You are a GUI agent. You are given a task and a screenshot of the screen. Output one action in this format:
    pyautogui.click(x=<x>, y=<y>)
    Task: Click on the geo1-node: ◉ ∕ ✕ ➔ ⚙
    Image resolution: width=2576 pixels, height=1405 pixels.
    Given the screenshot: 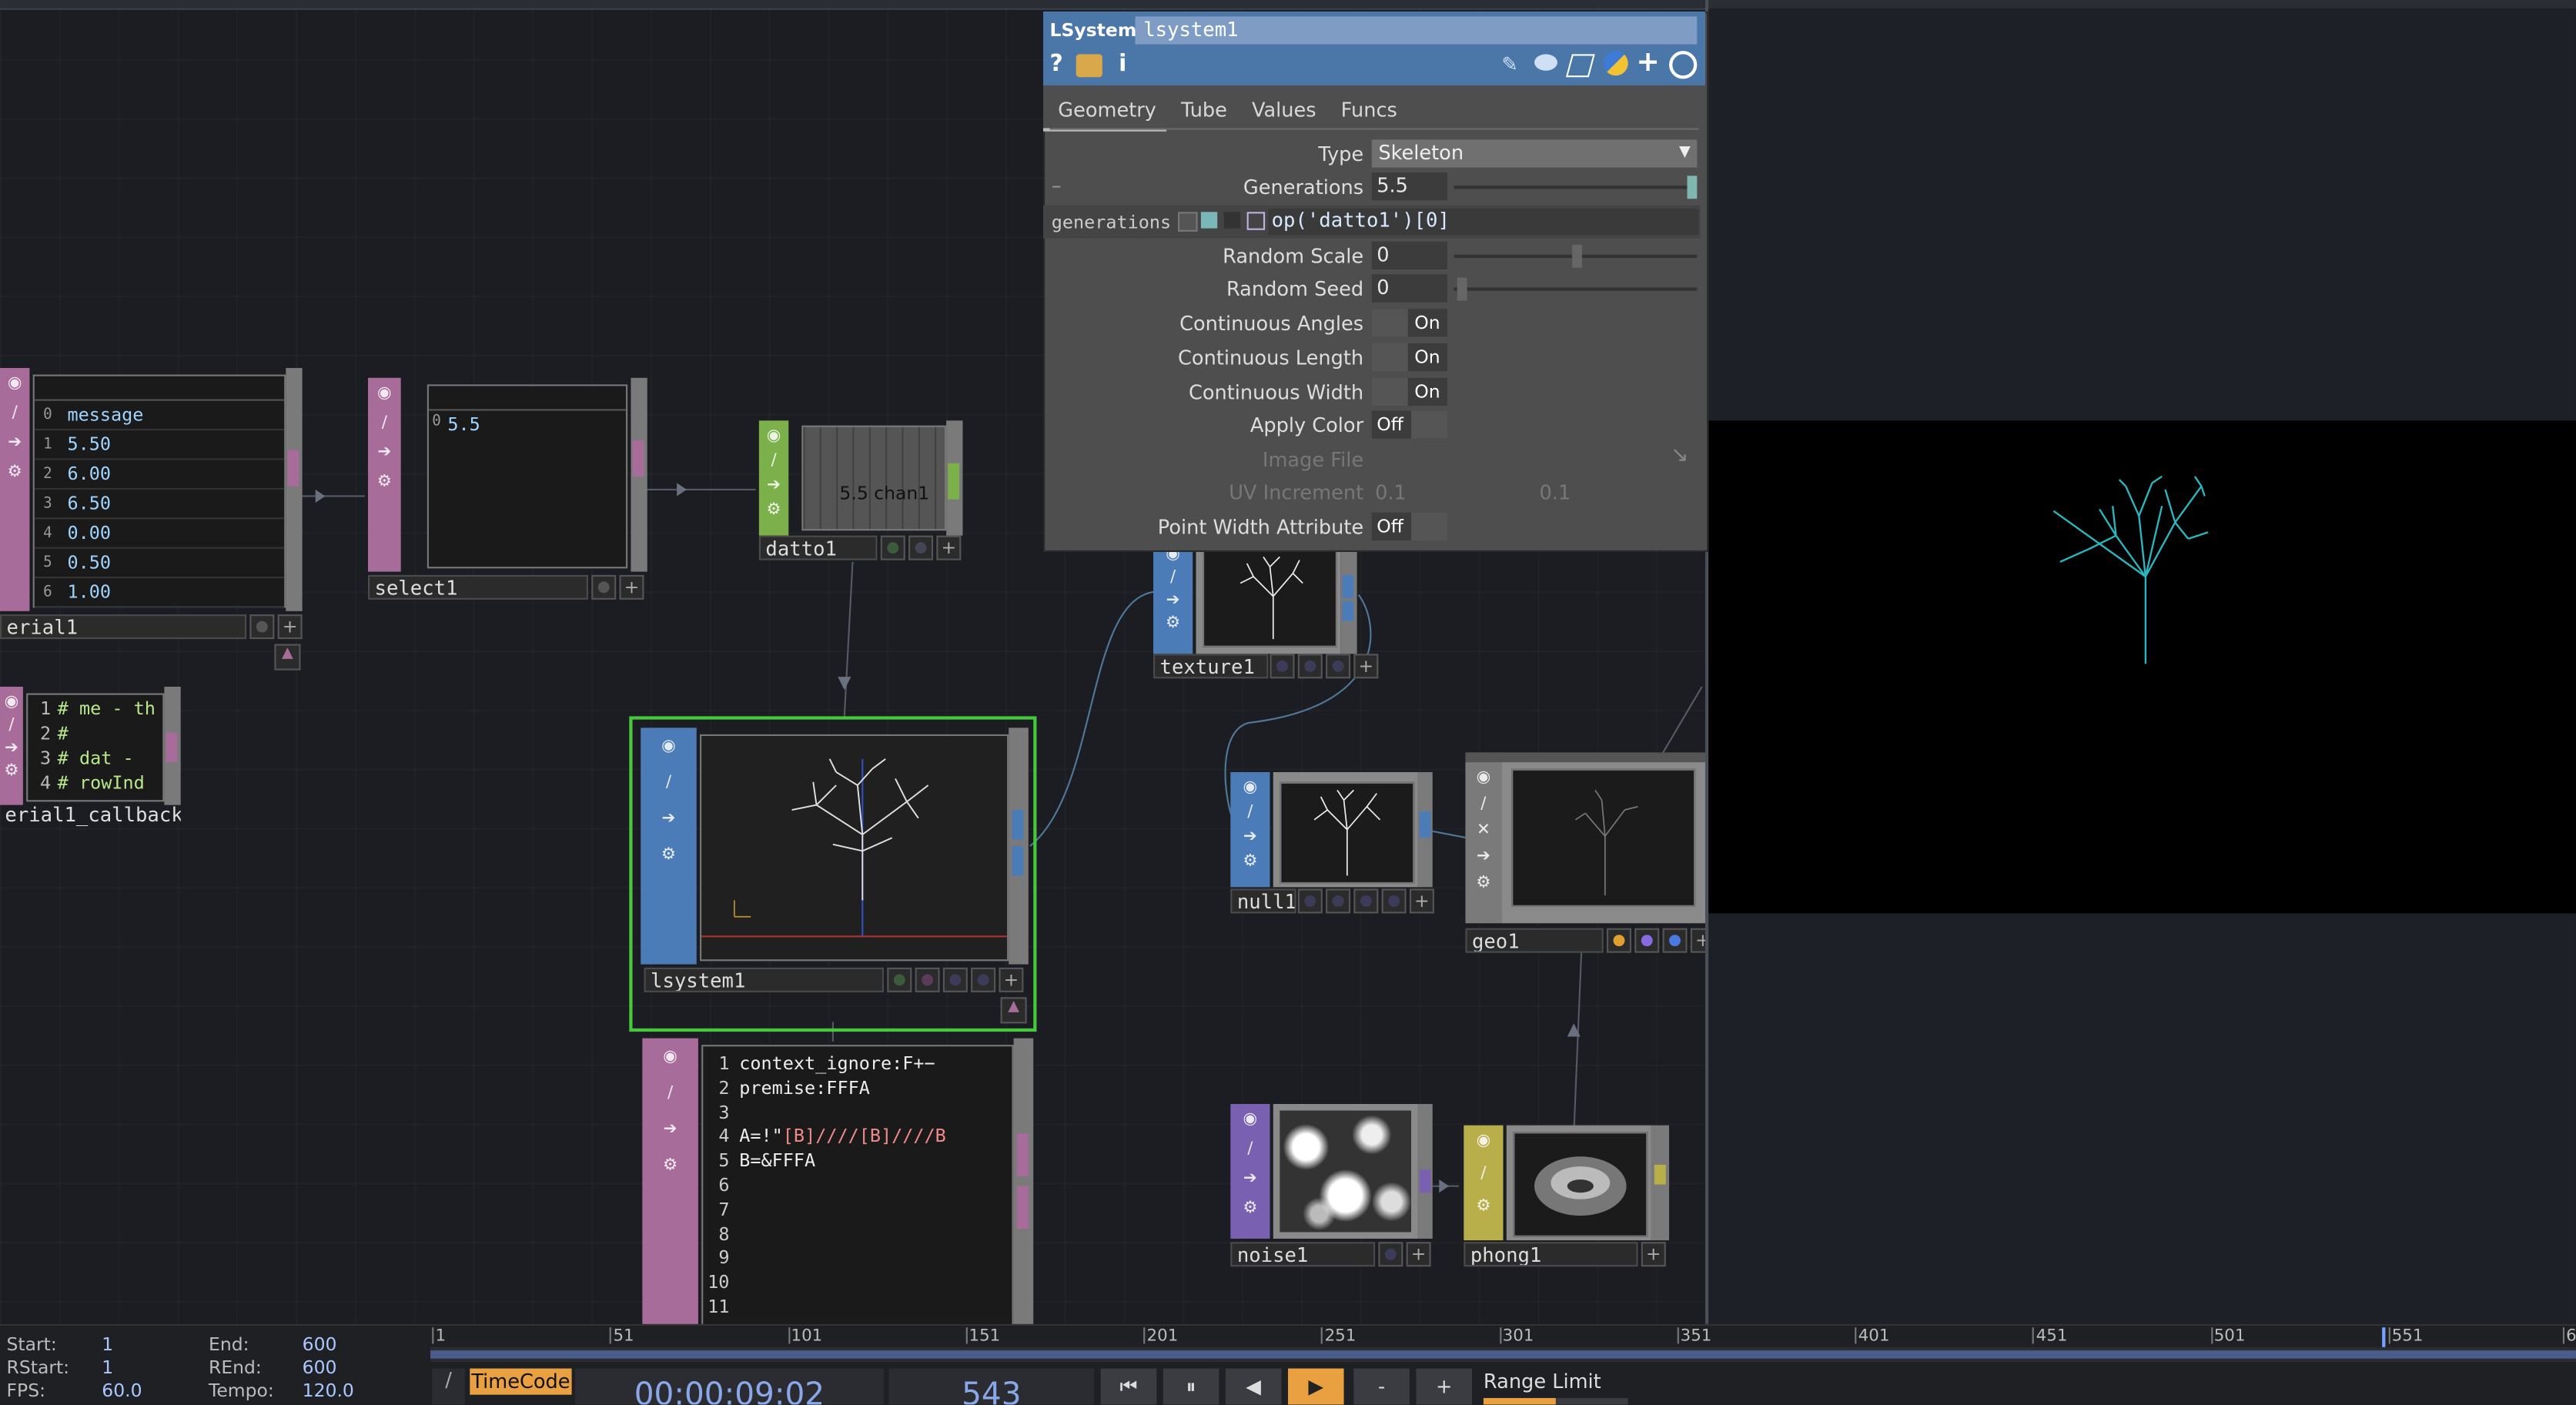 What is the action you would take?
    pyautogui.click(x=1585, y=838)
    